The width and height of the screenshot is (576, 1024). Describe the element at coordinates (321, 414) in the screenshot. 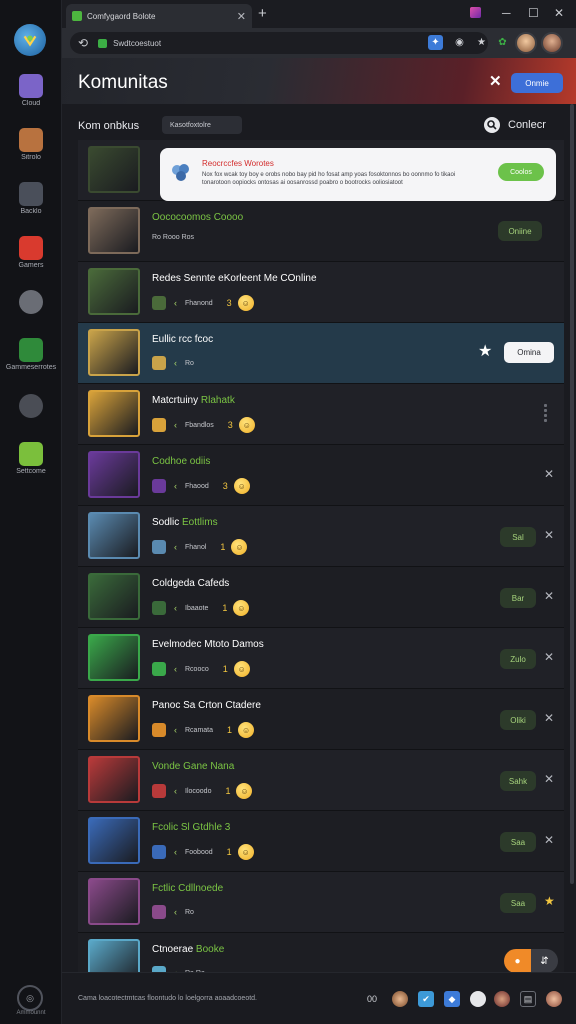

I see `list-item: Matcrtuiny Rlahatk ‹ Fbandlos 3 ☺` at that location.